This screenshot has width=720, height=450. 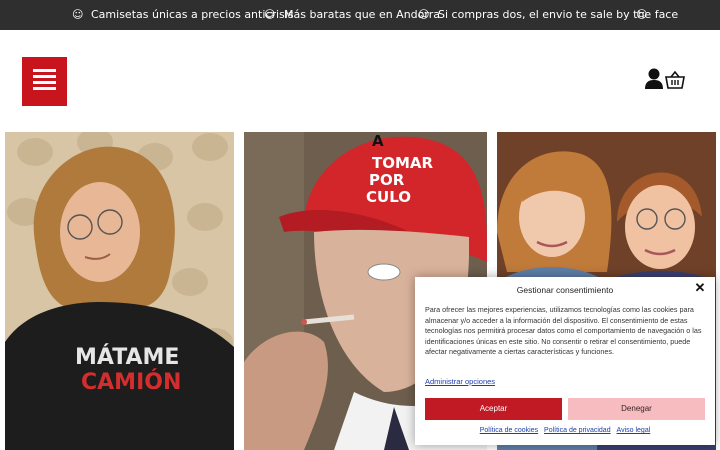 What do you see at coordinates (378, 141) in the screenshot?
I see `cap-text-line1: A` at bounding box center [378, 141].